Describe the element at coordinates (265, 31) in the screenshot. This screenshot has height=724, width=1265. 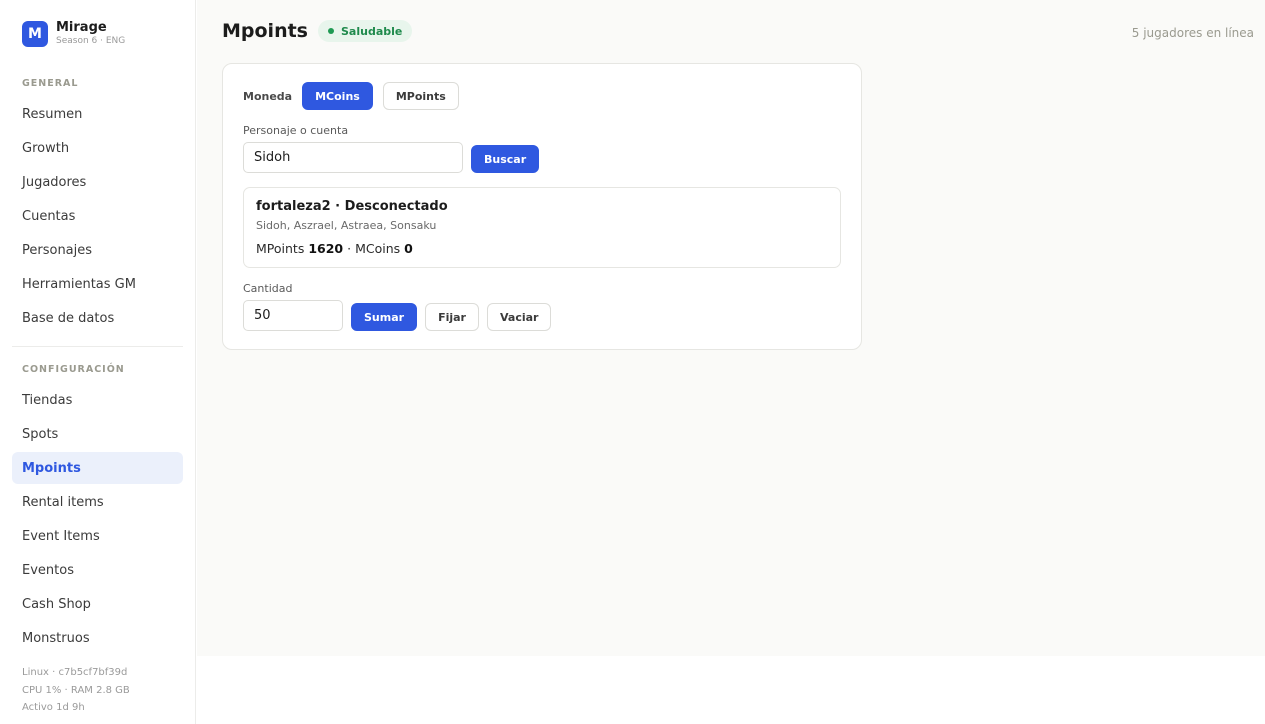
I see `page-title: Mpoints` at that location.